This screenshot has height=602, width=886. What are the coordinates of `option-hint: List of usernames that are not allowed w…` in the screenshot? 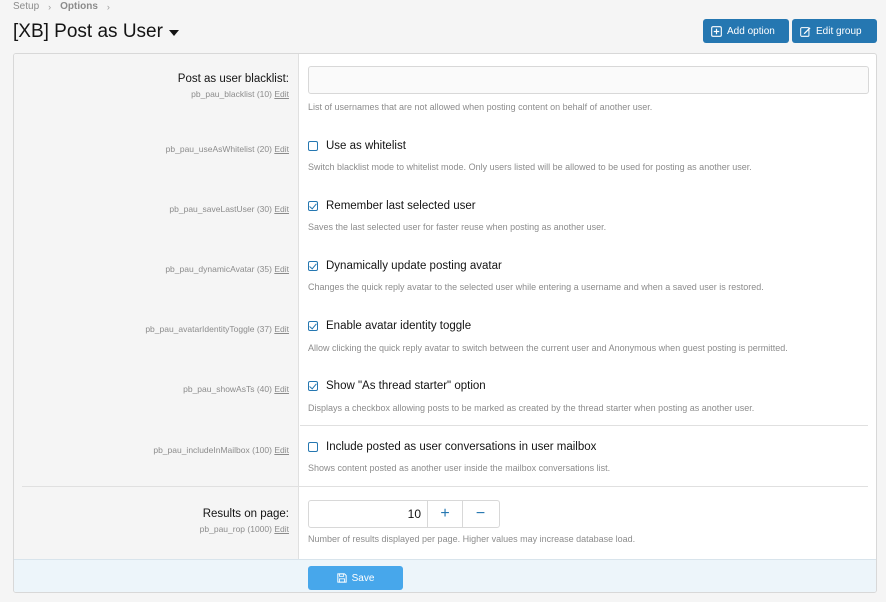 It's located at (480, 107).